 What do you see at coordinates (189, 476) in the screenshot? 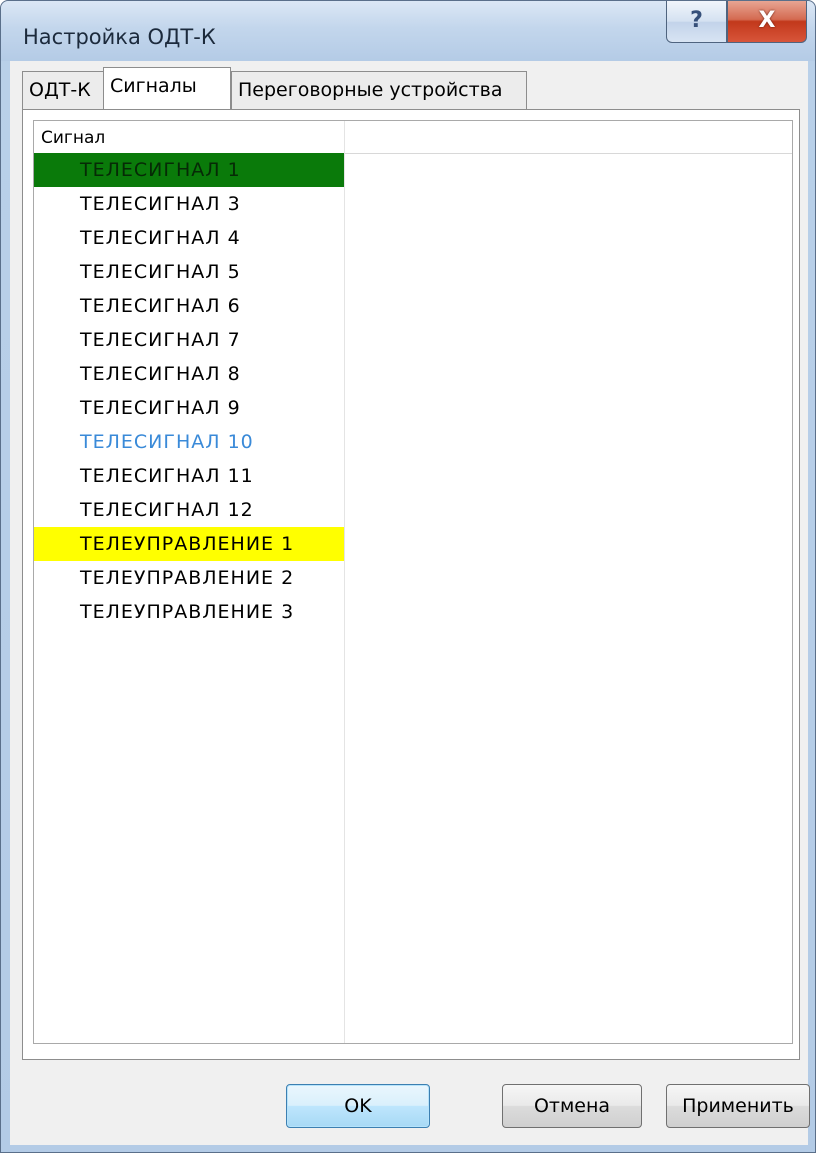
I see `list-item: ТЕЛЕСИГНАЛ 11` at bounding box center [189, 476].